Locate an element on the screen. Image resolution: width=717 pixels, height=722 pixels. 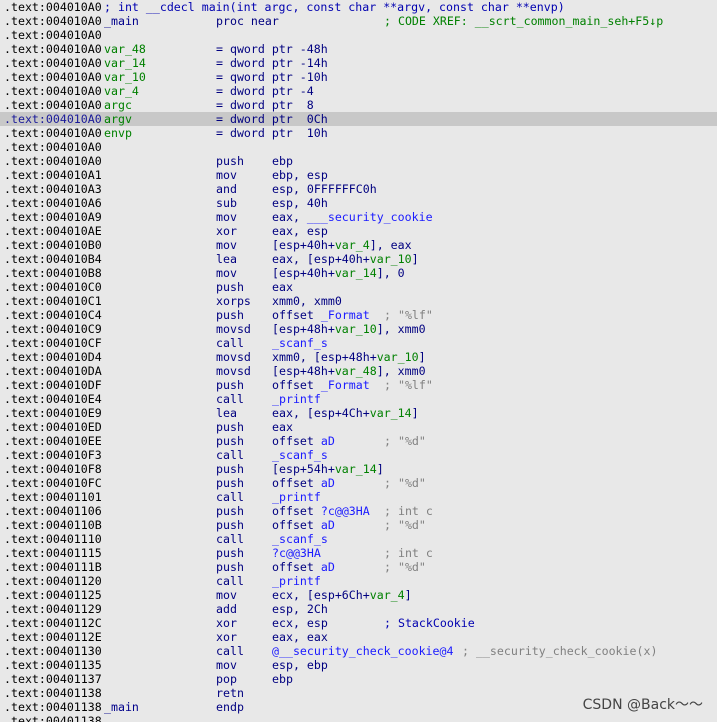
stack-variable: argv is located at coordinates (118, 119).